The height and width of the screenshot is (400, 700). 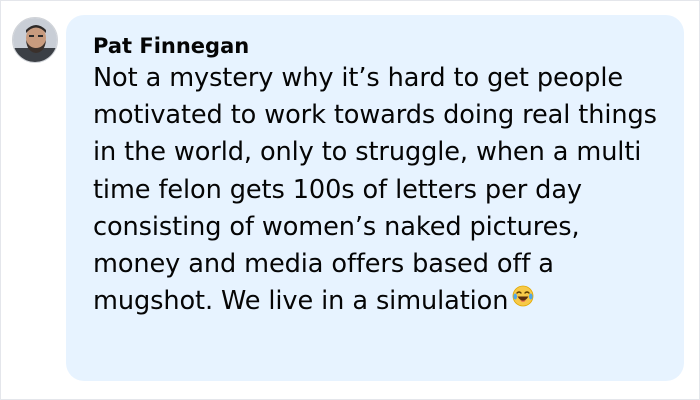 I want to click on avatar, so click(x=35, y=40).